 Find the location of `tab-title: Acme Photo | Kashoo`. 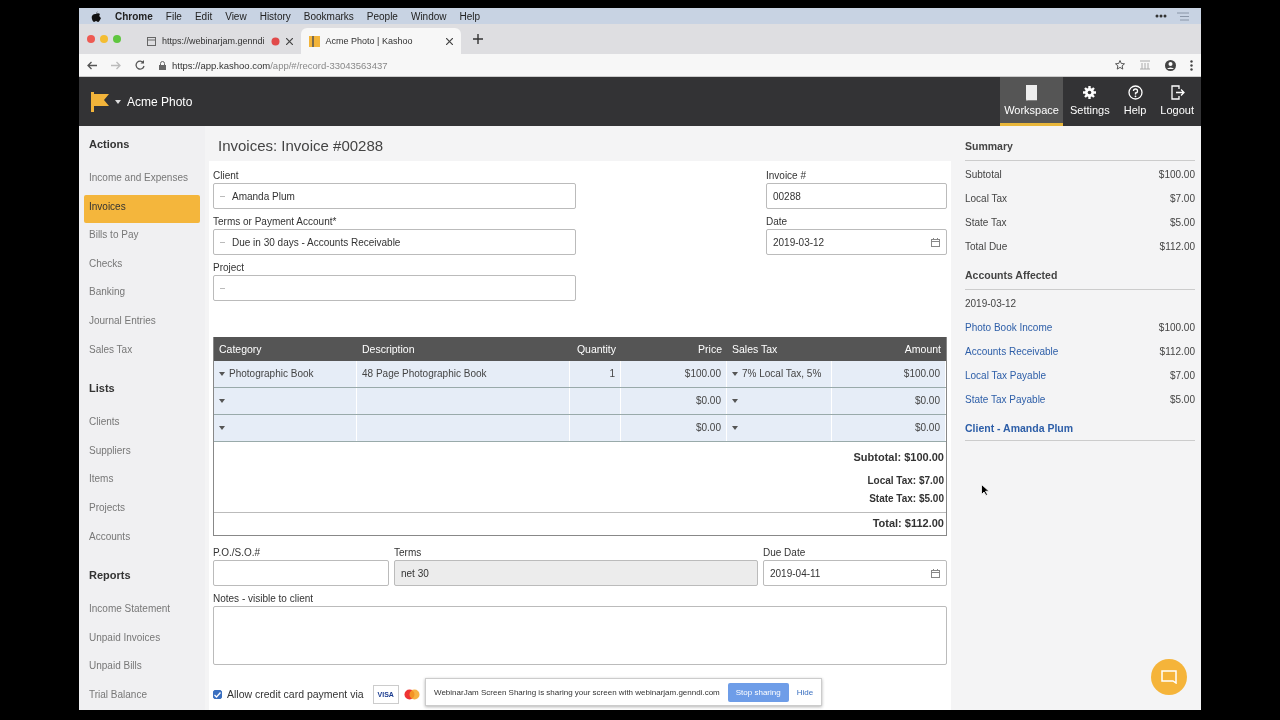

tab-title: Acme Photo | Kashoo is located at coordinates (369, 41).